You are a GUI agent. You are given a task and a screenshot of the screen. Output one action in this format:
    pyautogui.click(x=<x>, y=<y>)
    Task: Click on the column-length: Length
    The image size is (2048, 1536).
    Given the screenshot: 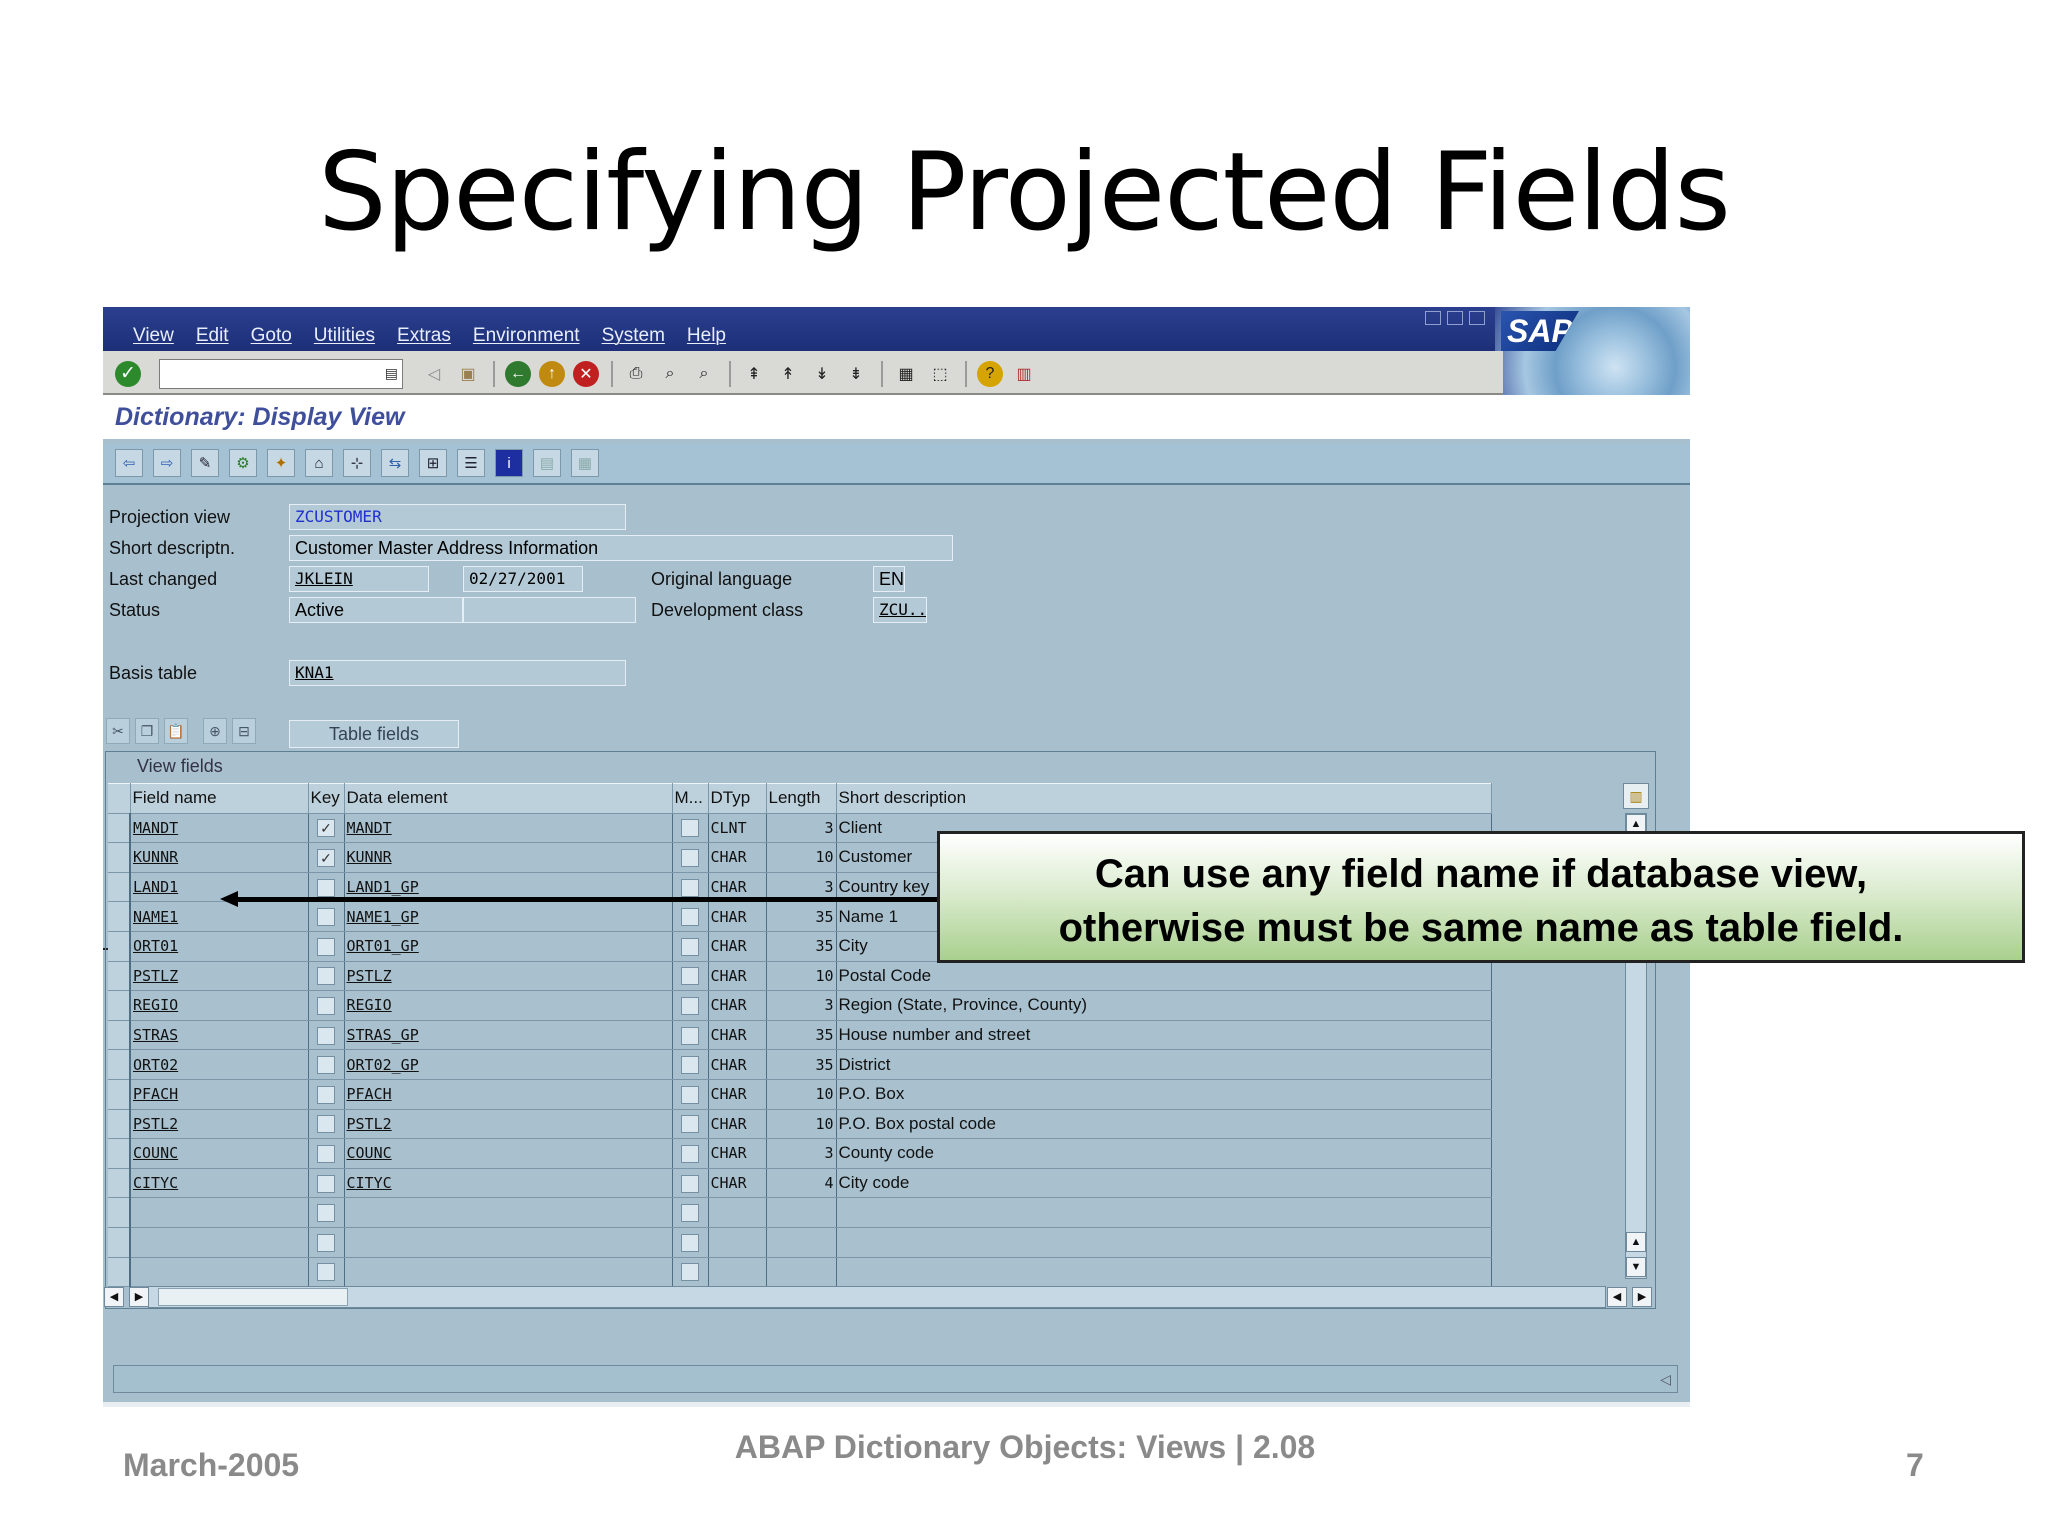 What is the action you would take?
    pyautogui.click(x=801, y=798)
    